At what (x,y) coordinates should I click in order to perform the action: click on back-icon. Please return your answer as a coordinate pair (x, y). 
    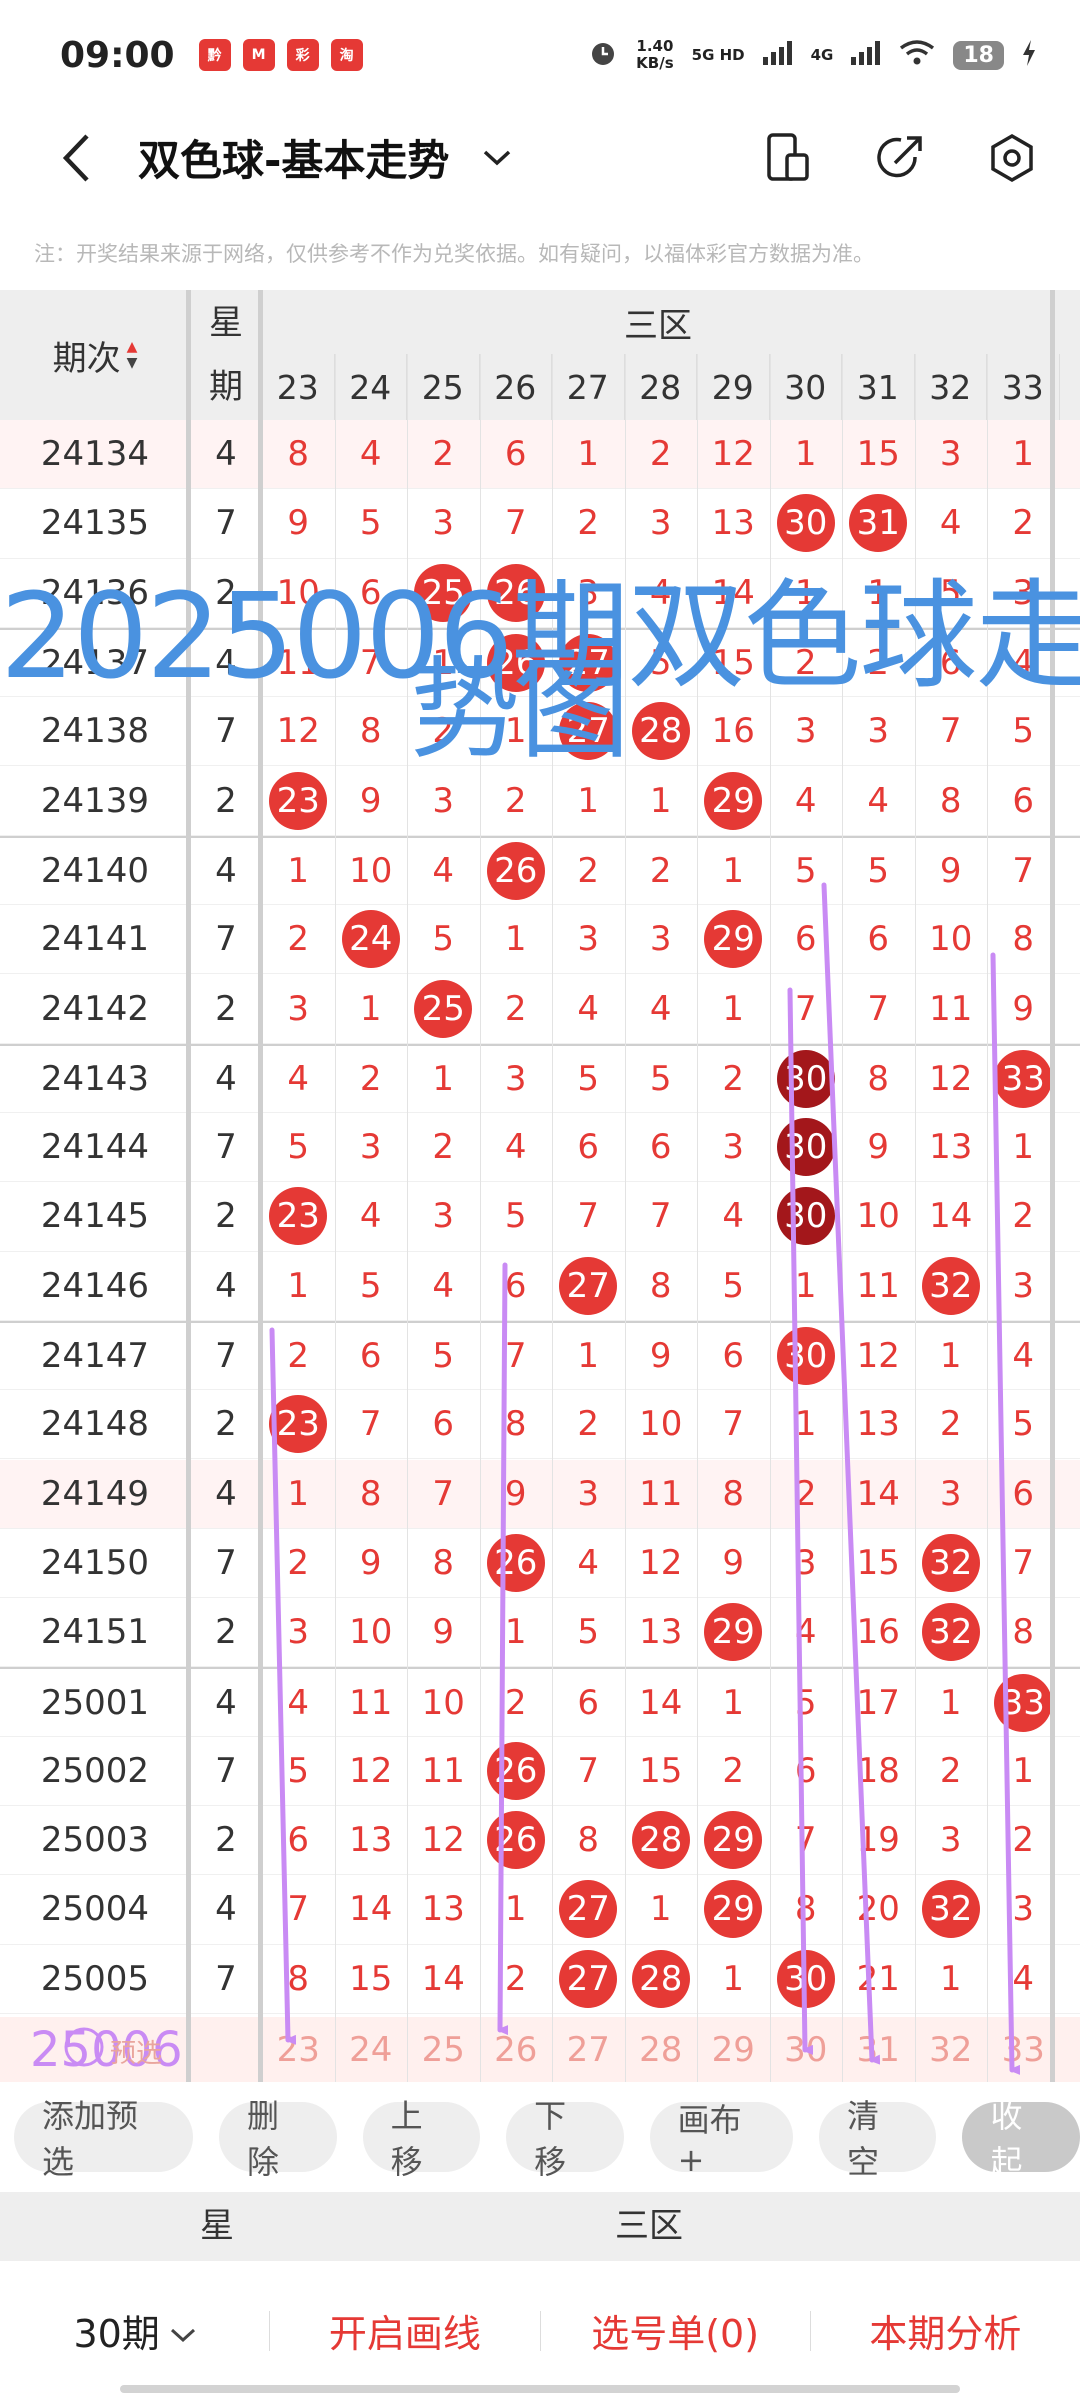
    Looking at the image, I should click on (76, 158).